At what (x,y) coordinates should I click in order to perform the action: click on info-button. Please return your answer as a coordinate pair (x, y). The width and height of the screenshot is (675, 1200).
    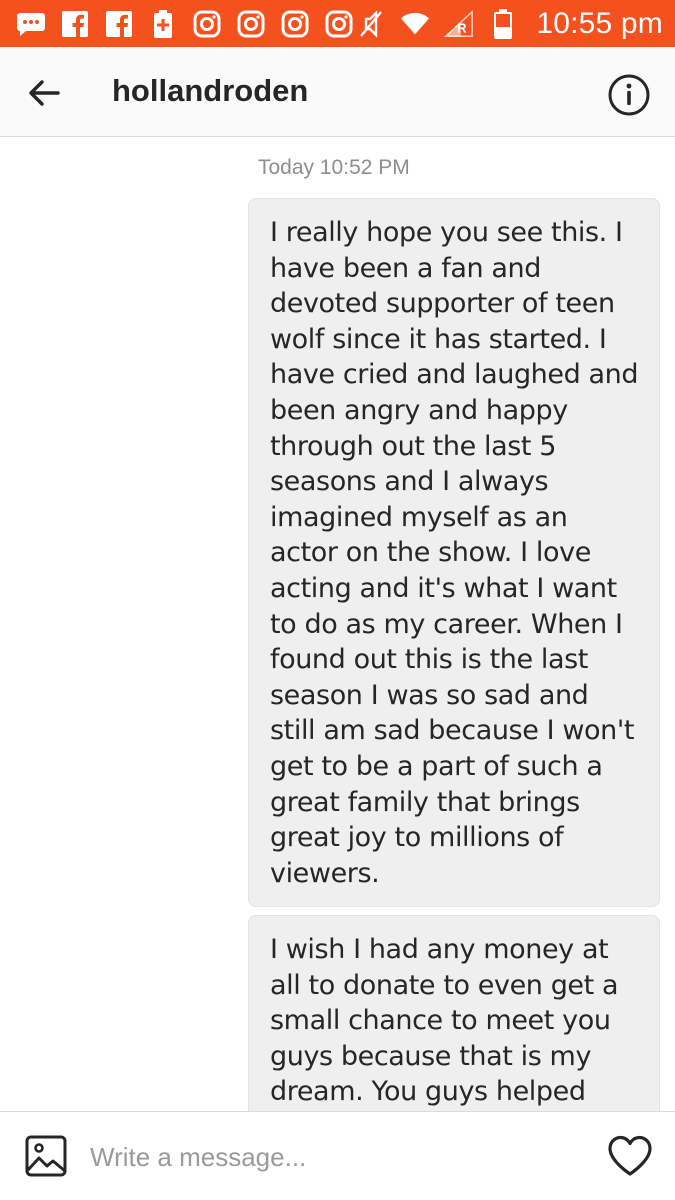
    Looking at the image, I should click on (629, 95).